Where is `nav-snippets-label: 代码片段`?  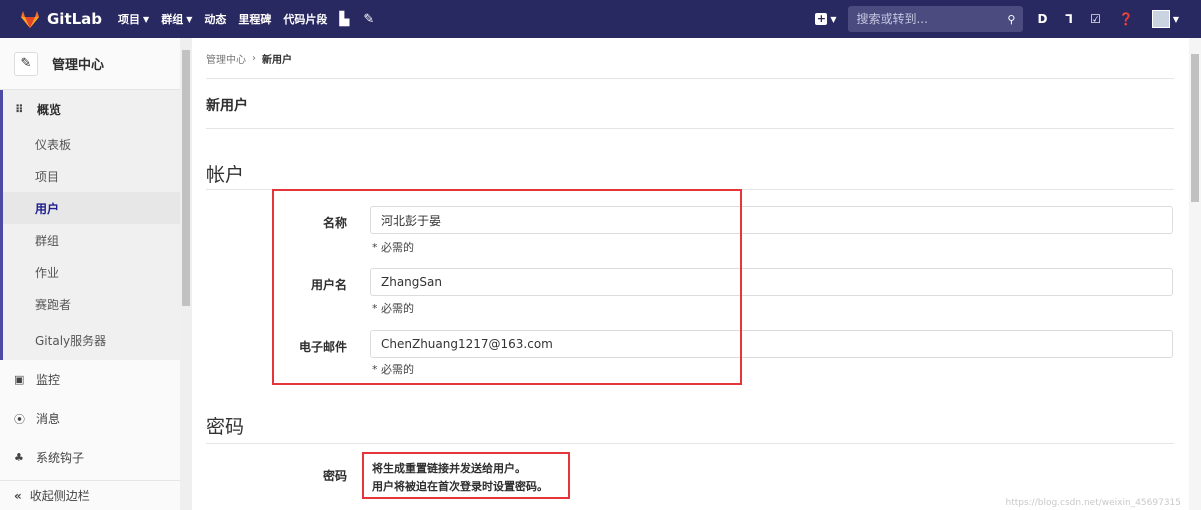 nav-snippets-label: 代码片段 is located at coordinates (305, 19).